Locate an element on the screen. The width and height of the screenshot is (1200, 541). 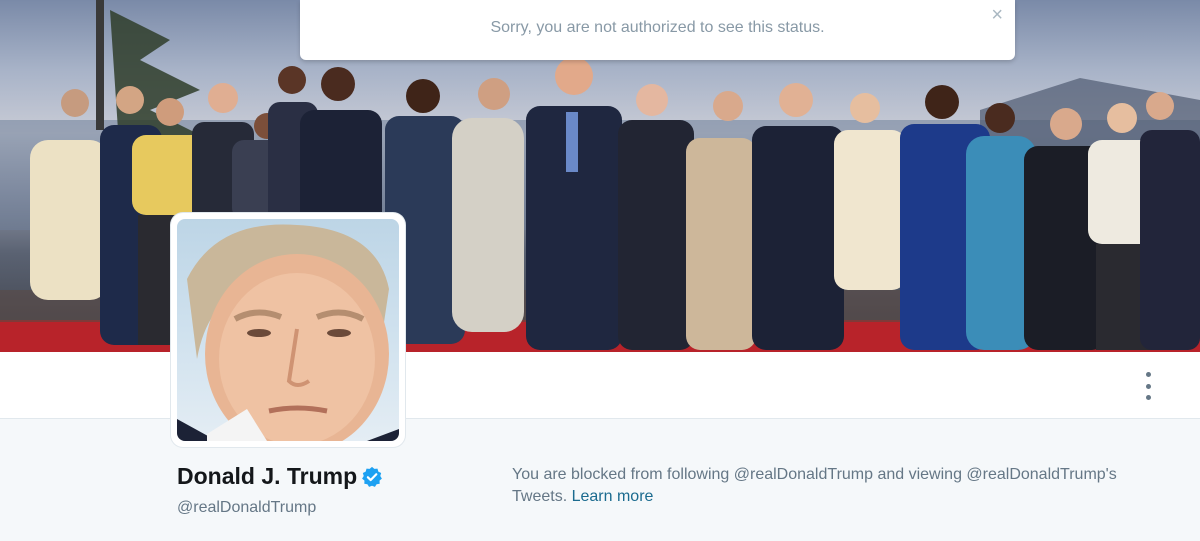
avatar-photo is located at coordinates (288, 330).